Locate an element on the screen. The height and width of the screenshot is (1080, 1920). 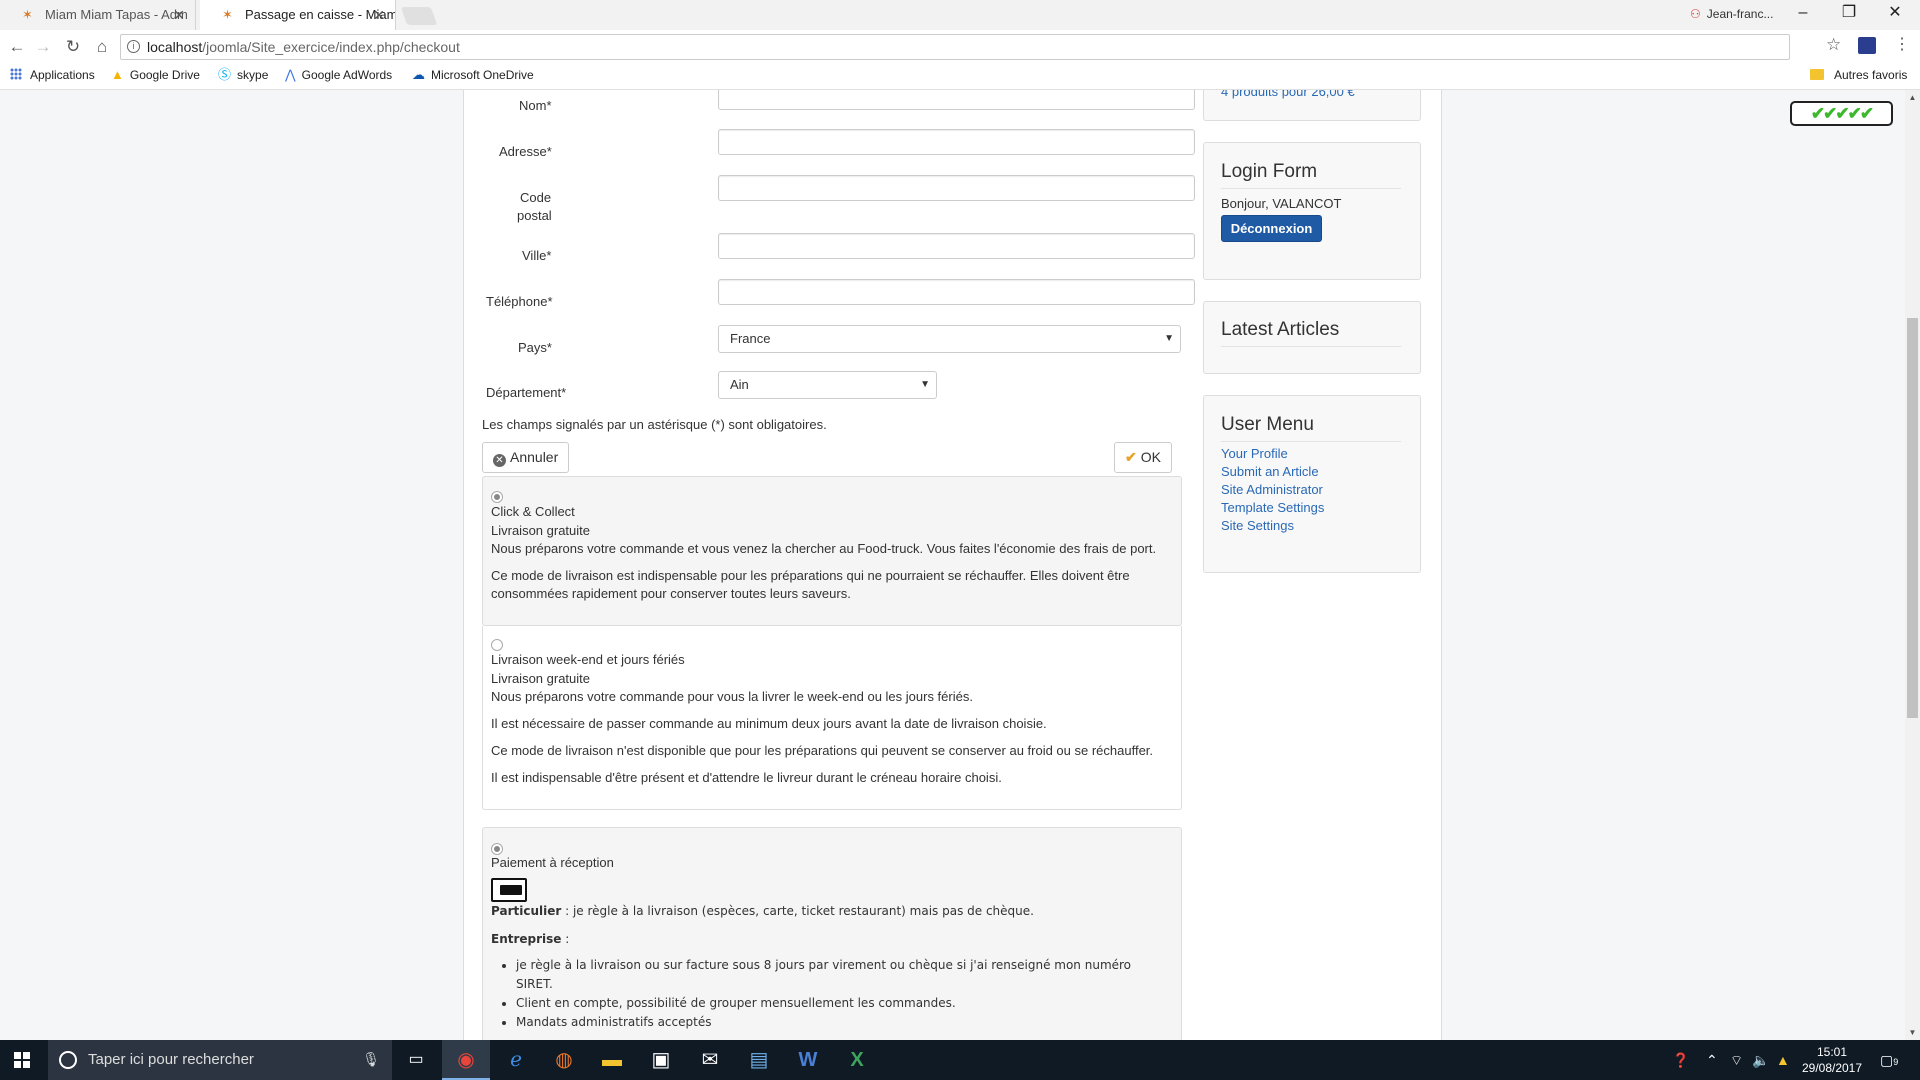
notifications-icon: ▢9 is located at coordinates (1889, 1060).